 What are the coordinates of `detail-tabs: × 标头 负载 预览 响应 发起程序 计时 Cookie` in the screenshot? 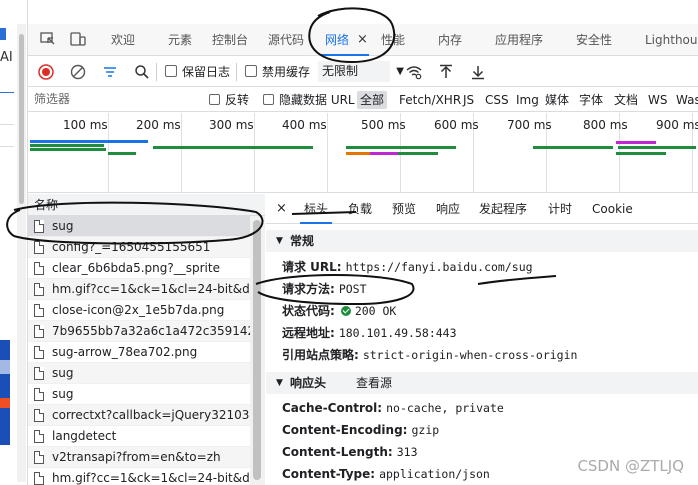 It's located at (482, 209).